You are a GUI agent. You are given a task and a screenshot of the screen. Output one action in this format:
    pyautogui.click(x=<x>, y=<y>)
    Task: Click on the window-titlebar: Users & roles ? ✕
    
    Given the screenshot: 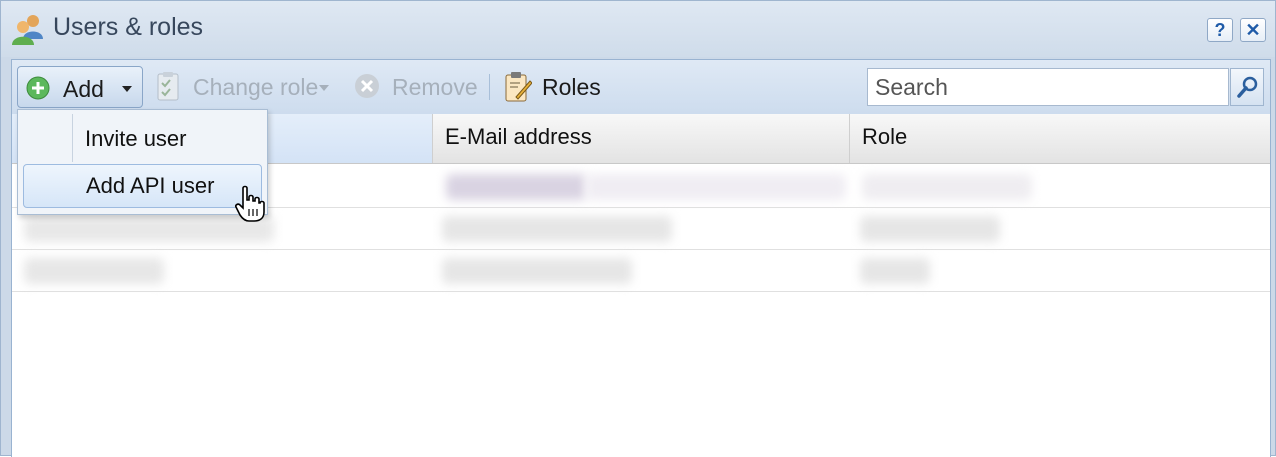 What is the action you would take?
    pyautogui.click(x=638, y=29)
    